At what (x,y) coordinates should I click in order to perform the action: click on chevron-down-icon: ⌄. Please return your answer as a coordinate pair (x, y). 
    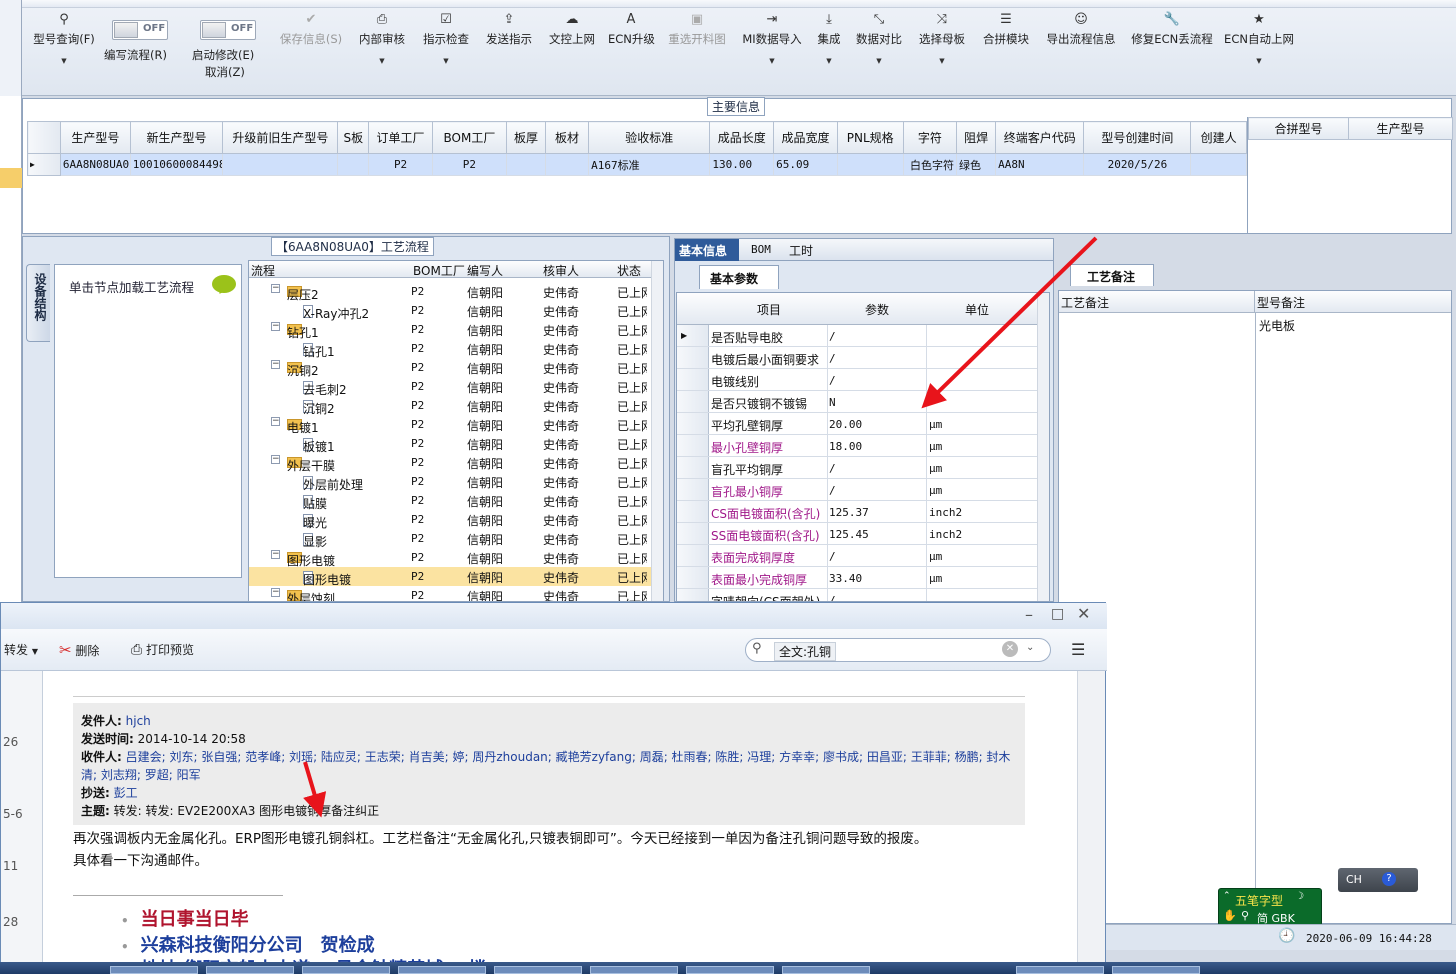
    Looking at the image, I should click on (1030, 647).